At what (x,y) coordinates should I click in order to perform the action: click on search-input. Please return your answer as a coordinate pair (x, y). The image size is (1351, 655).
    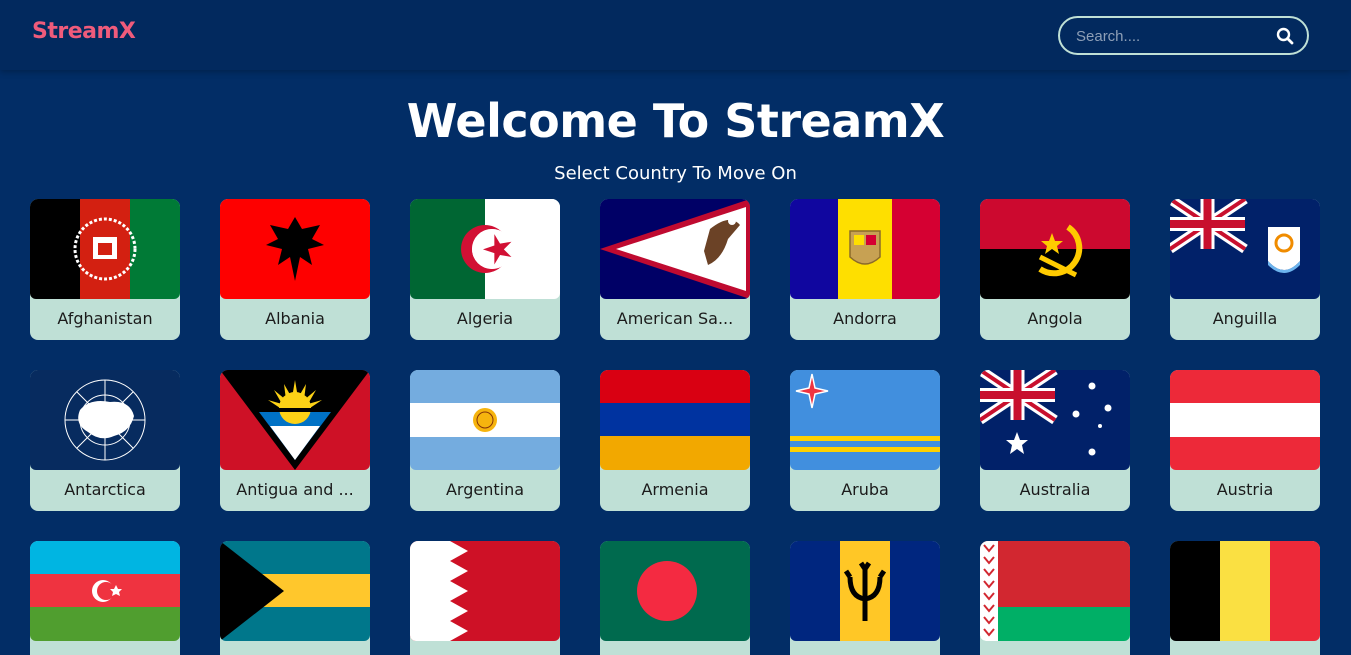
    Looking at the image, I should click on (1171, 36).